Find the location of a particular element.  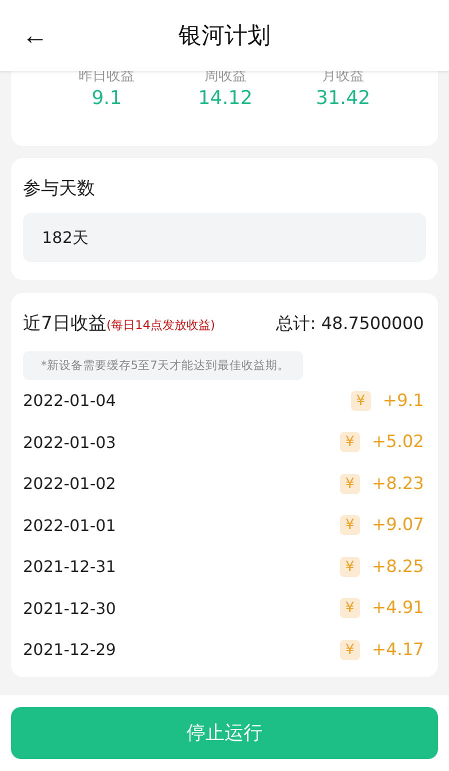

stat-value: 31.42 is located at coordinates (343, 98).